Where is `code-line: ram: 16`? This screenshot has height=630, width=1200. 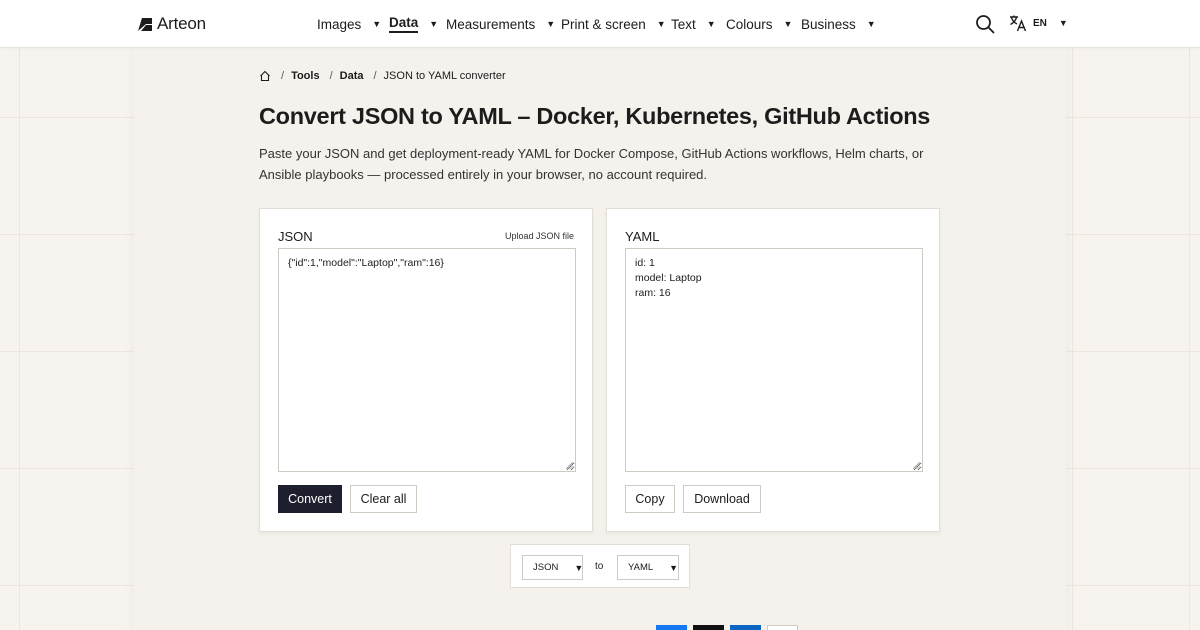
code-line: ram: 16 is located at coordinates (653, 293).